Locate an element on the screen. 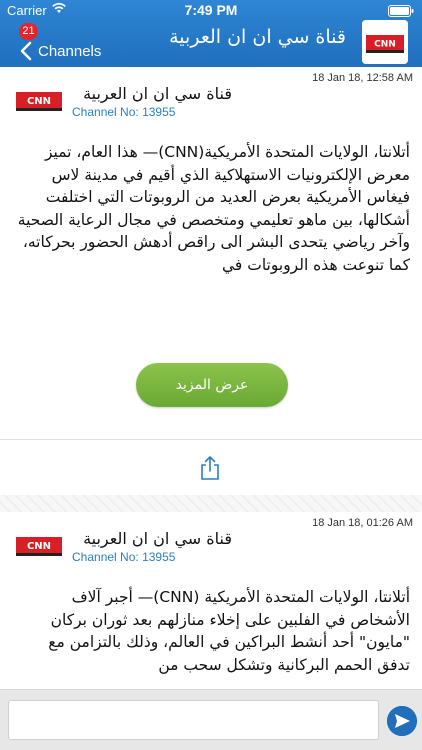 The height and width of the screenshot is (750, 422). battery-icon is located at coordinates (401, 12).